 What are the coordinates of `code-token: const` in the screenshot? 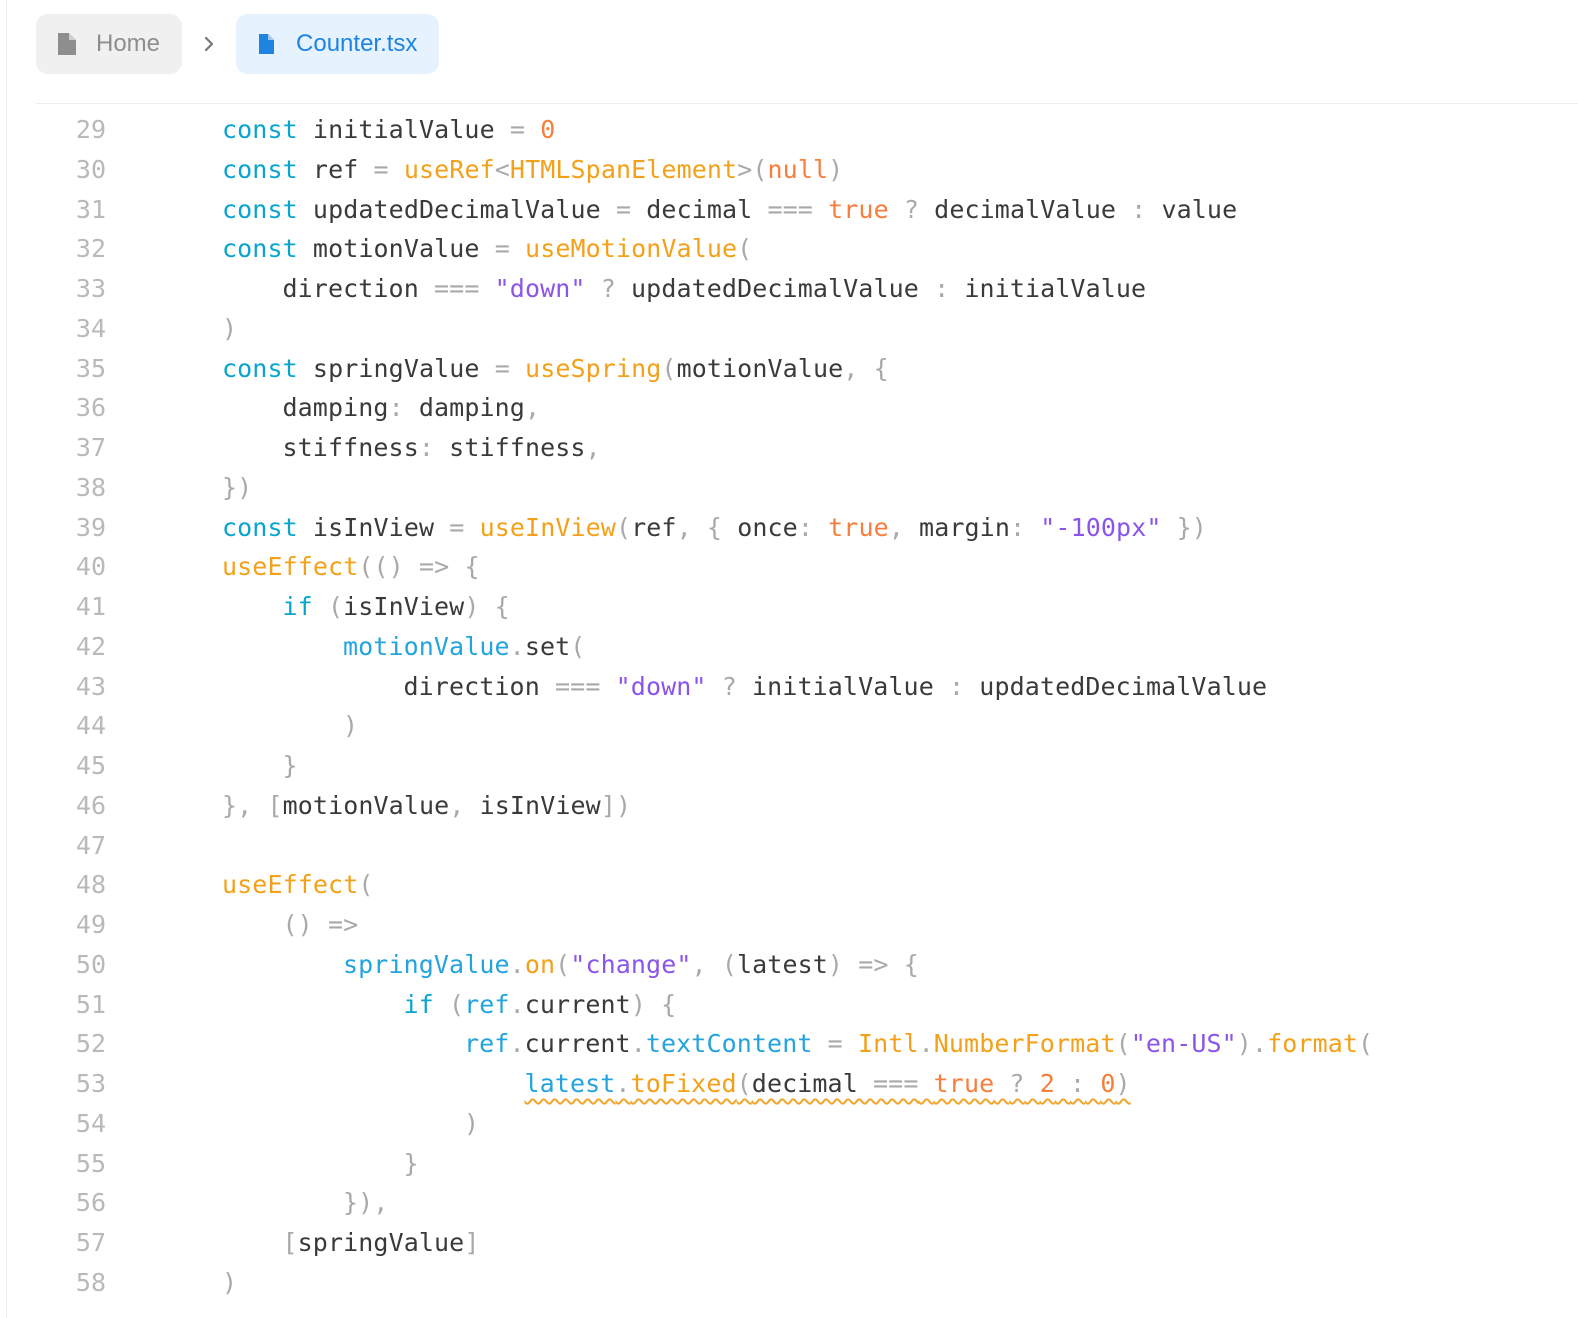 It's located at (260, 249).